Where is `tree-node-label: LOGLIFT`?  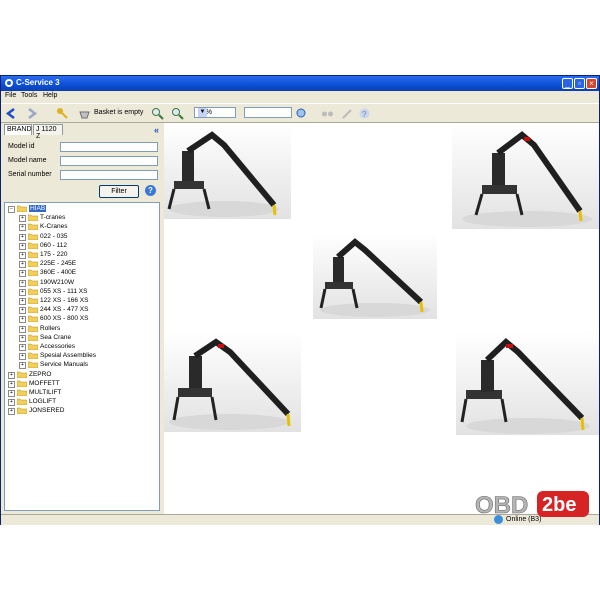
tree-node-label: LOGLIFT is located at coordinates (43, 402).